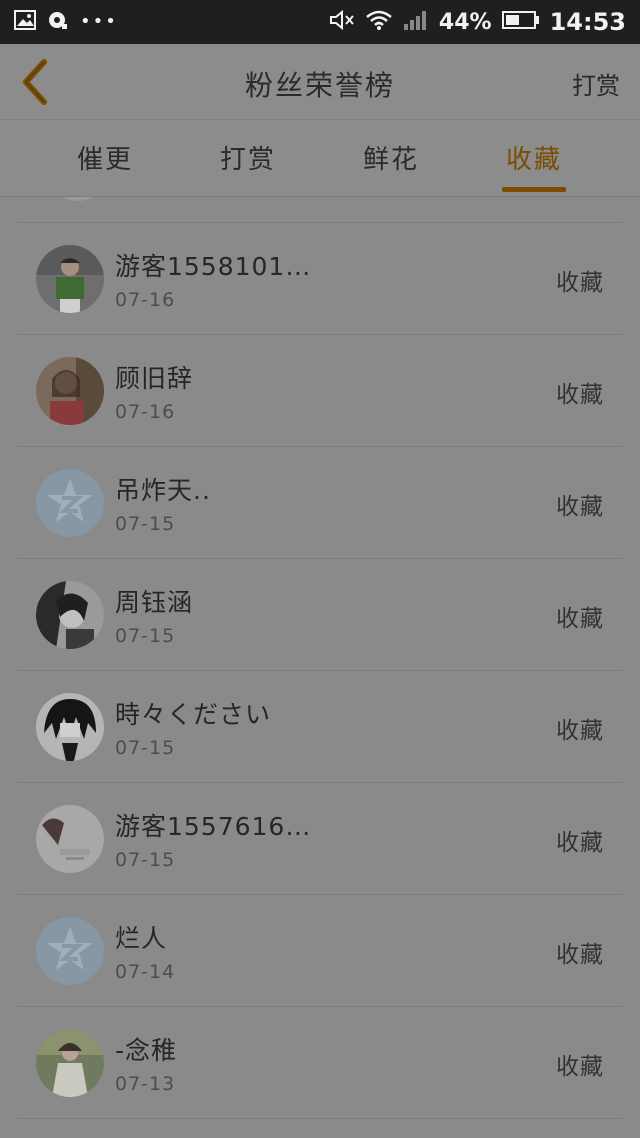  Describe the element at coordinates (320, 503) in the screenshot. I see `list-item: 吊炸天.. 07-15 收藏` at that location.